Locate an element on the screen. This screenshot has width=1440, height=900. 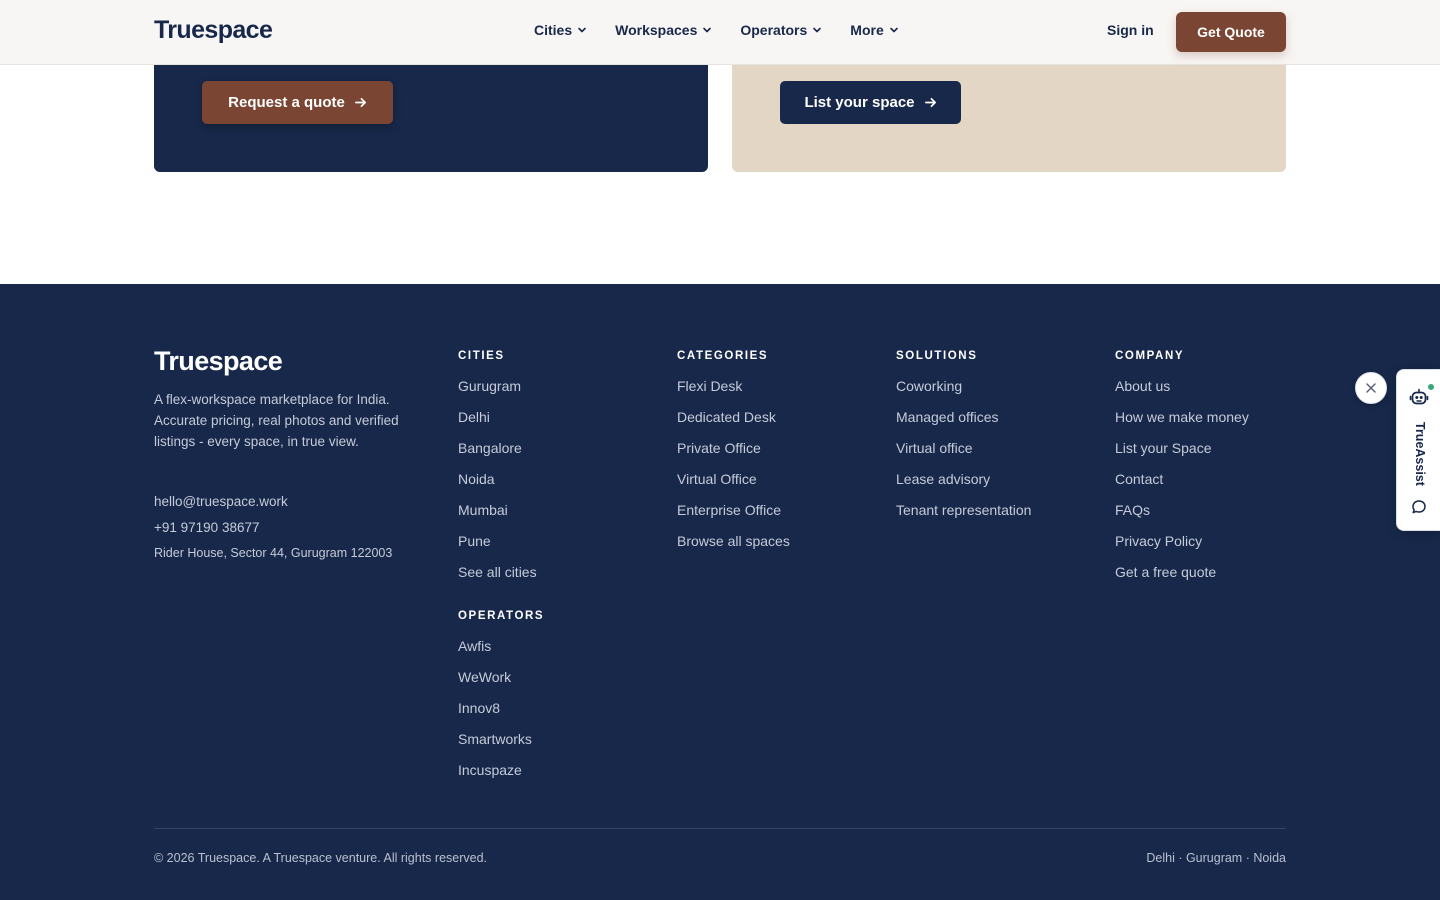
assistant-close-button is located at coordinates (1371, 388).